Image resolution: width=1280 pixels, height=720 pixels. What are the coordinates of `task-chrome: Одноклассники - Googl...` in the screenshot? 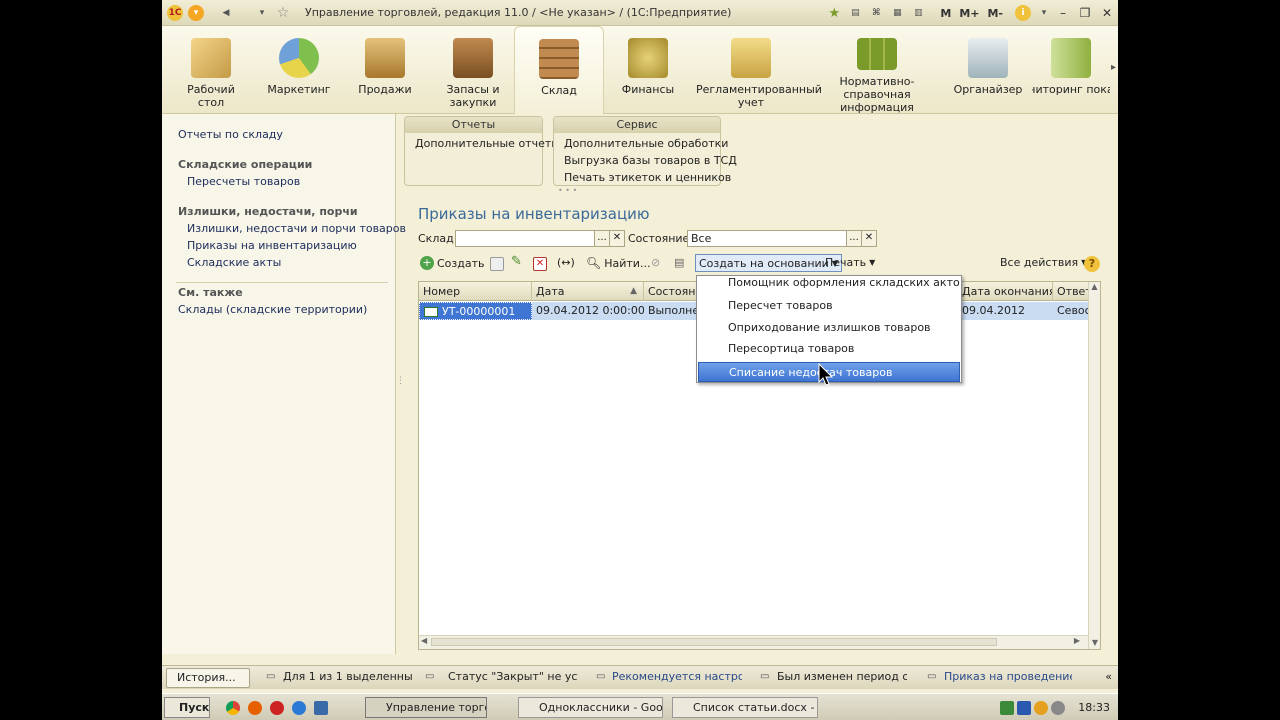 It's located at (590, 707).